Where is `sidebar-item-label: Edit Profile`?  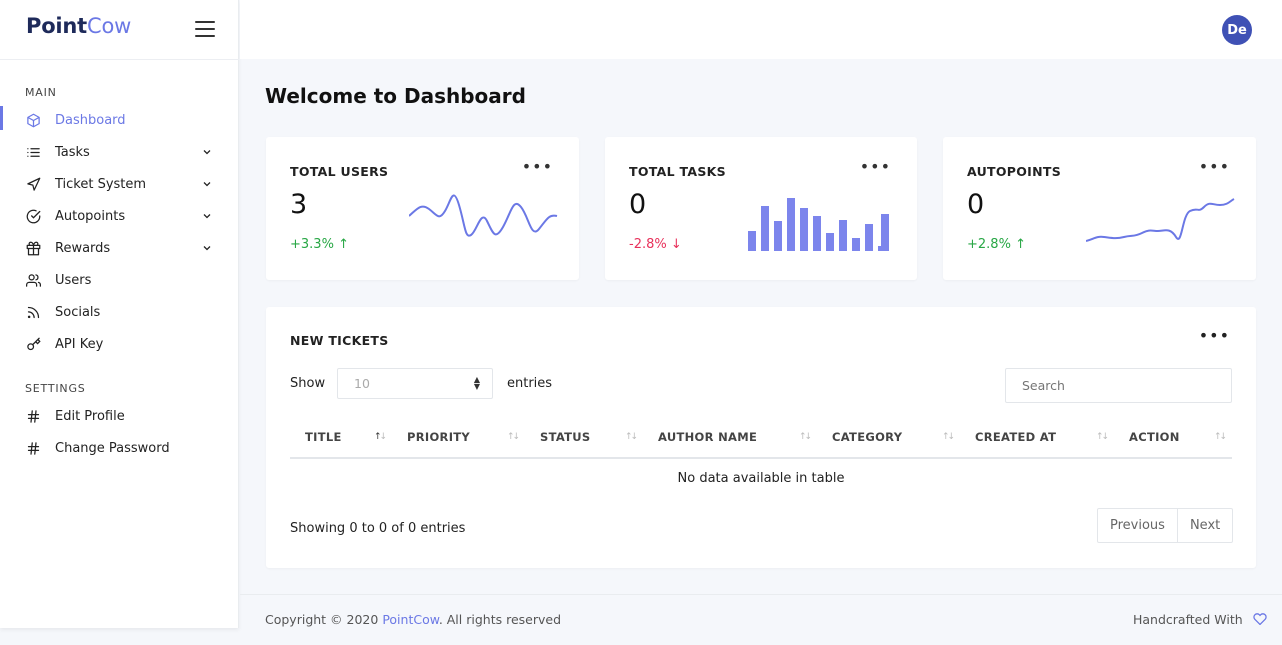 sidebar-item-label: Edit Profile is located at coordinates (90, 416).